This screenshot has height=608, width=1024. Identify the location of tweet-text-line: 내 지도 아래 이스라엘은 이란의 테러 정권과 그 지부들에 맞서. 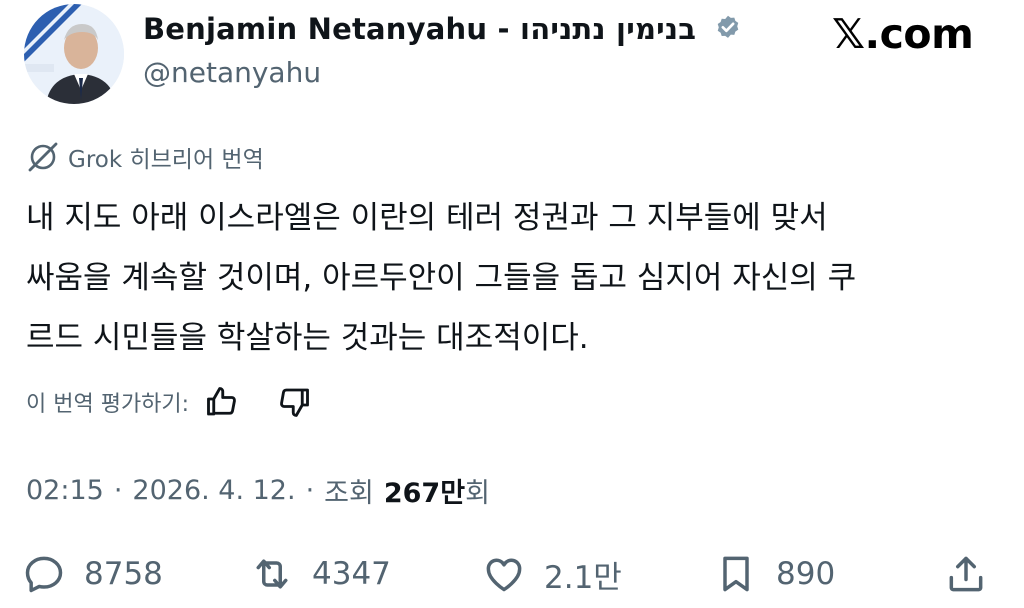
(427, 218).